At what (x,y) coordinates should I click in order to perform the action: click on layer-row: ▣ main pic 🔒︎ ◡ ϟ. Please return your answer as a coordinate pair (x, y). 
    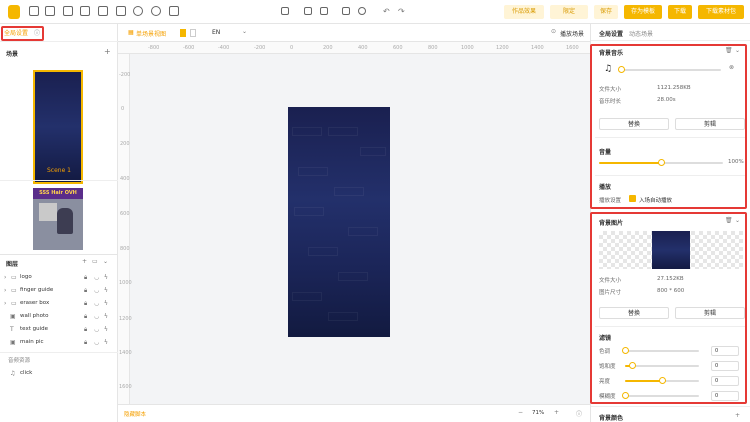
    Looking at the image, I should click on (59, 342).